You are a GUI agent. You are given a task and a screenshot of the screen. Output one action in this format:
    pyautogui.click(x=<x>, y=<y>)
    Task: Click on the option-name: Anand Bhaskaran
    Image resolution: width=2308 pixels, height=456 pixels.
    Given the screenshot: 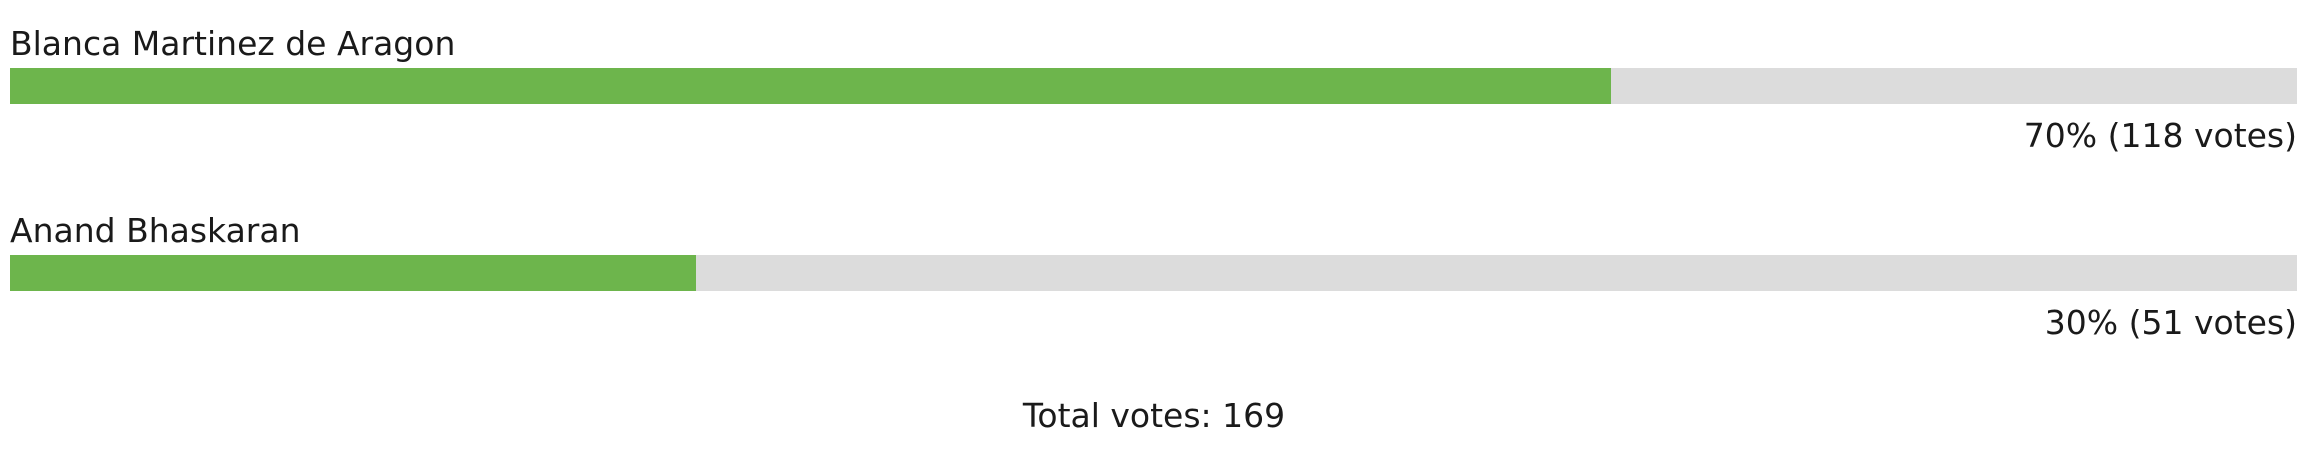 What is the action you would take?
    pyautogui.click(x=155, y=230)
    